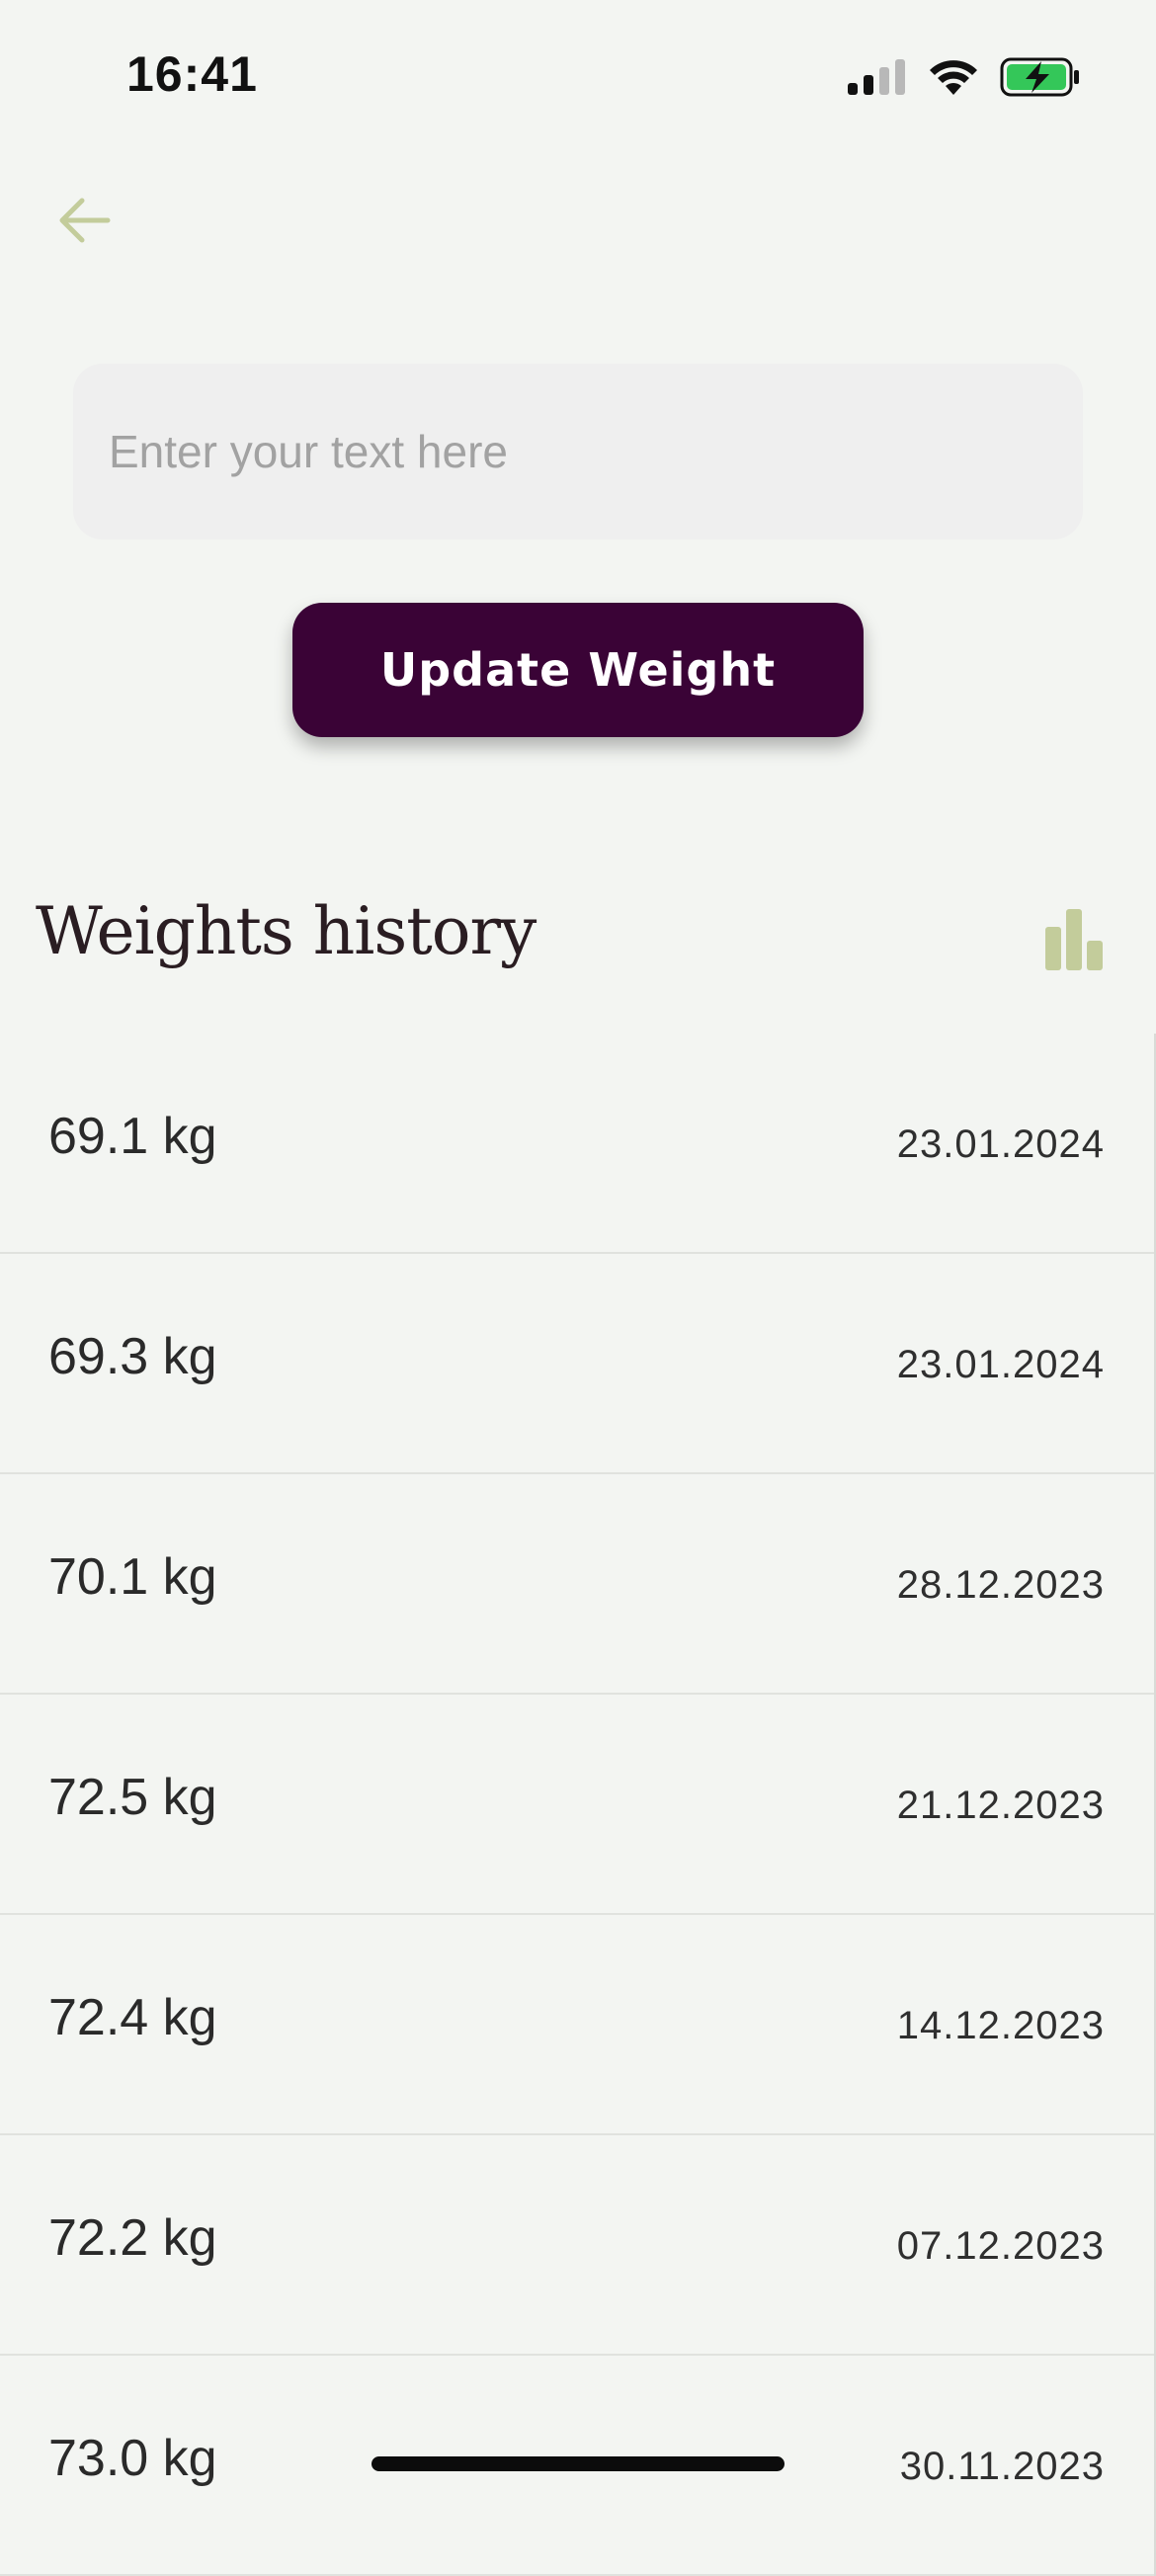  What do you see at coordinates (578, 74) in the screenshot?
I see `status-bar: 16:41` at bounding box center [578, 74].